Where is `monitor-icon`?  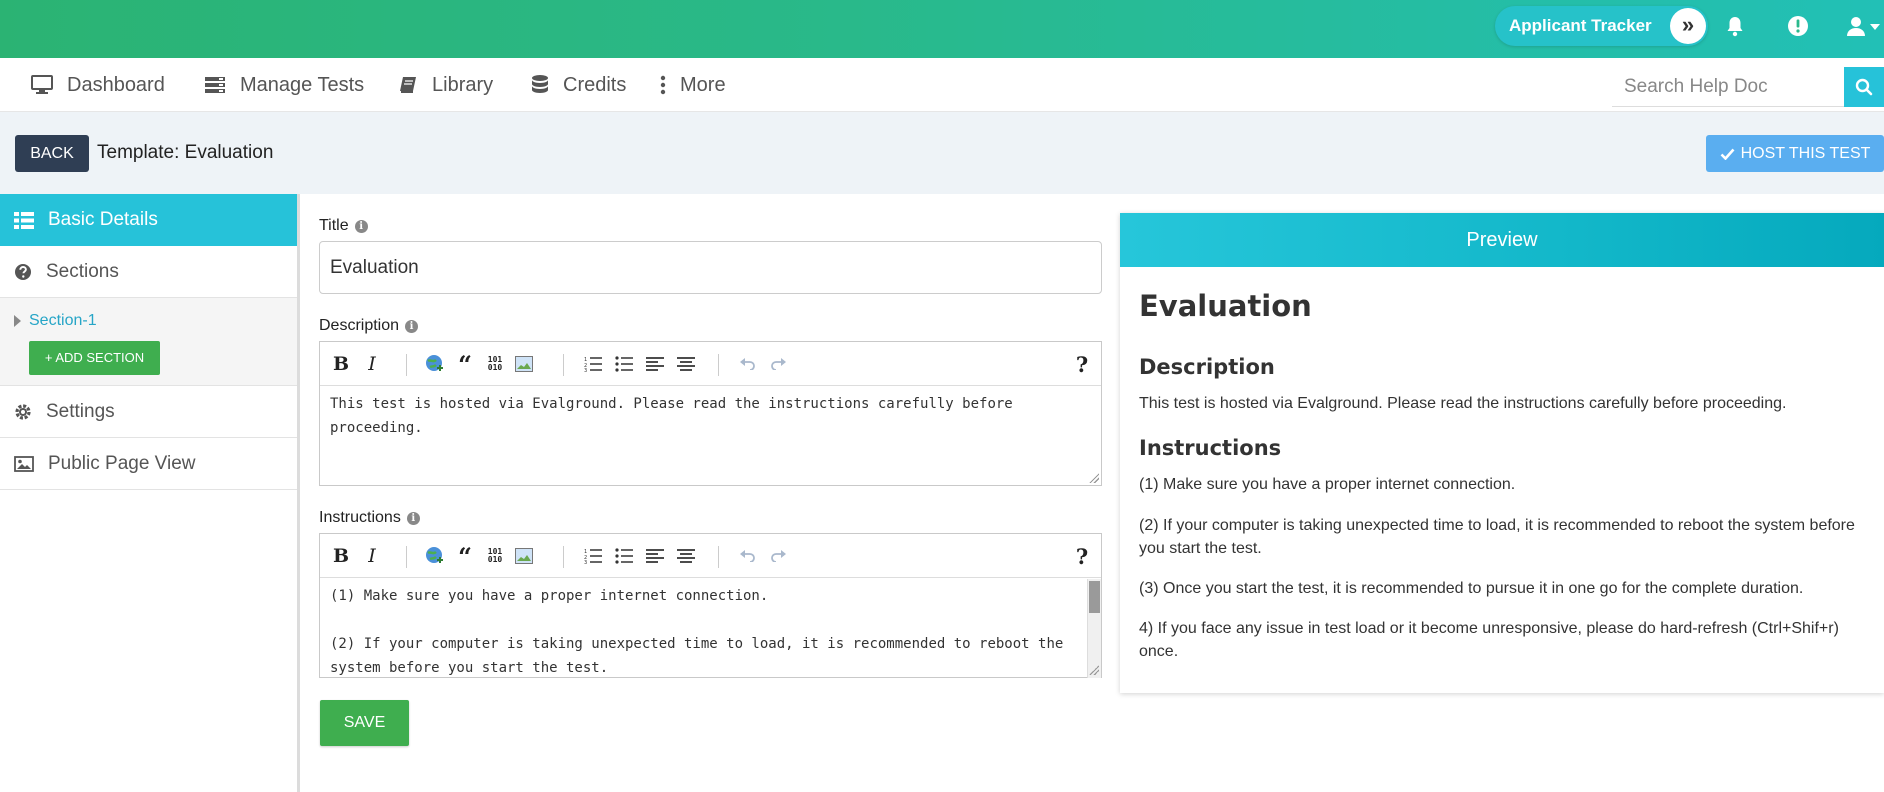 monitor-icon is located at coordinates (42, 84).